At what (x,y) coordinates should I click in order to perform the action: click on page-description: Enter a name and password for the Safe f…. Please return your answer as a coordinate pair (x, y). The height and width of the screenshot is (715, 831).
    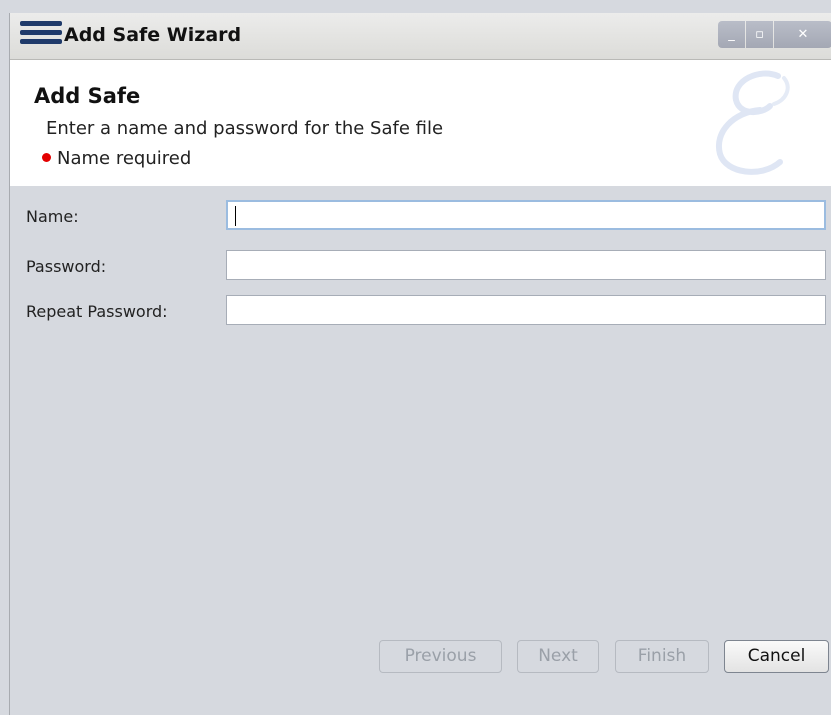
    Looking at the image, I should click on (245, 128).